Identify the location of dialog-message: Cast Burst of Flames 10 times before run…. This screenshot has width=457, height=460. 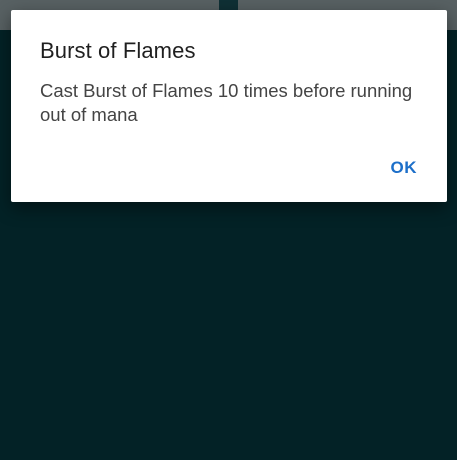
(226, 102).